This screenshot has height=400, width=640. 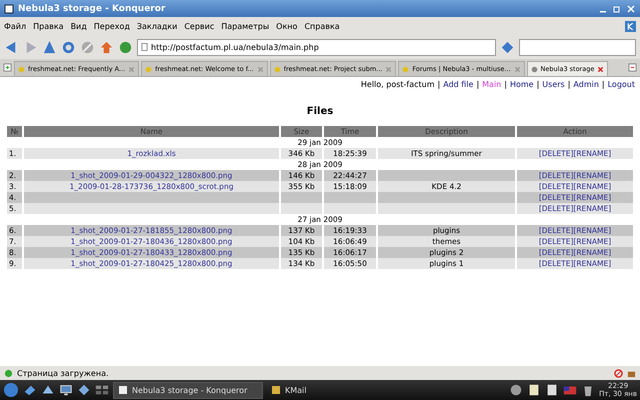 What do you see at coordinates (553, 84) in the screenshot?
I see `nav-link: Users` at bounding box center [553, 84].